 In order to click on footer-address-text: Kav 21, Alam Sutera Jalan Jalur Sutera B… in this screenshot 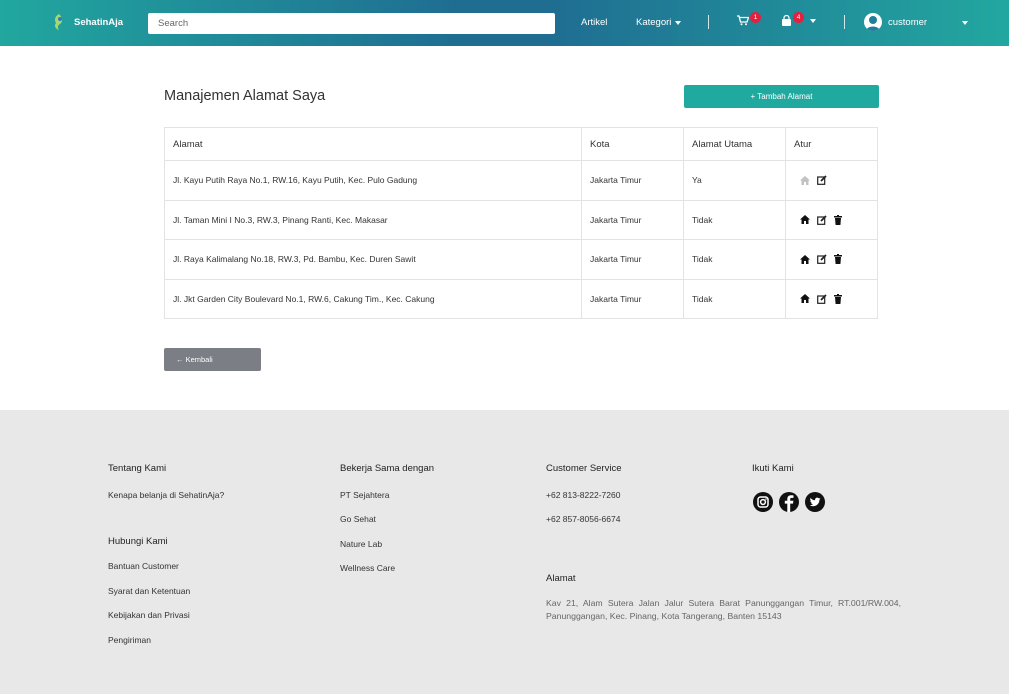, I will do `click(723, 609)`.